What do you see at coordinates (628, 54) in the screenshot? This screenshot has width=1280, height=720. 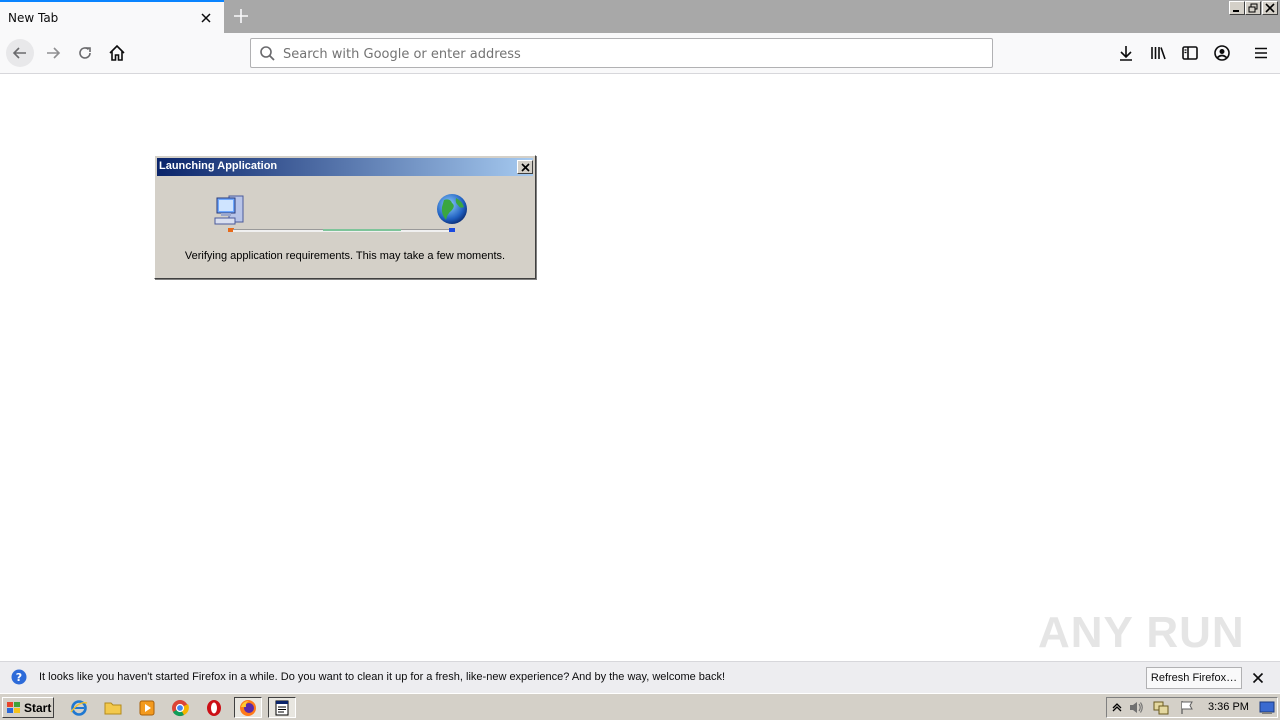 I see `search-input` at bounding box center [628, 54].